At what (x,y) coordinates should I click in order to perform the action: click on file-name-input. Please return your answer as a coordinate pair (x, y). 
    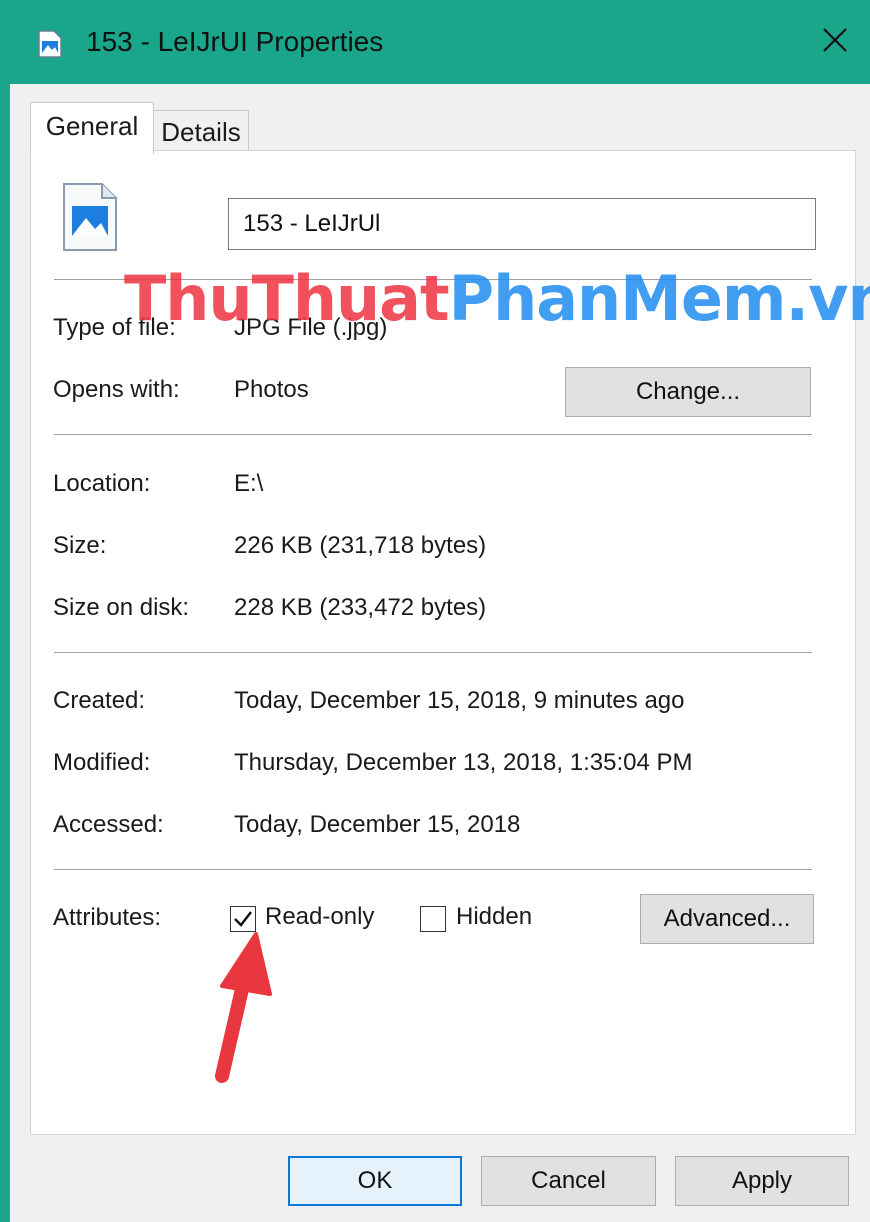
    Looking at the image, I should click on (522, 224).